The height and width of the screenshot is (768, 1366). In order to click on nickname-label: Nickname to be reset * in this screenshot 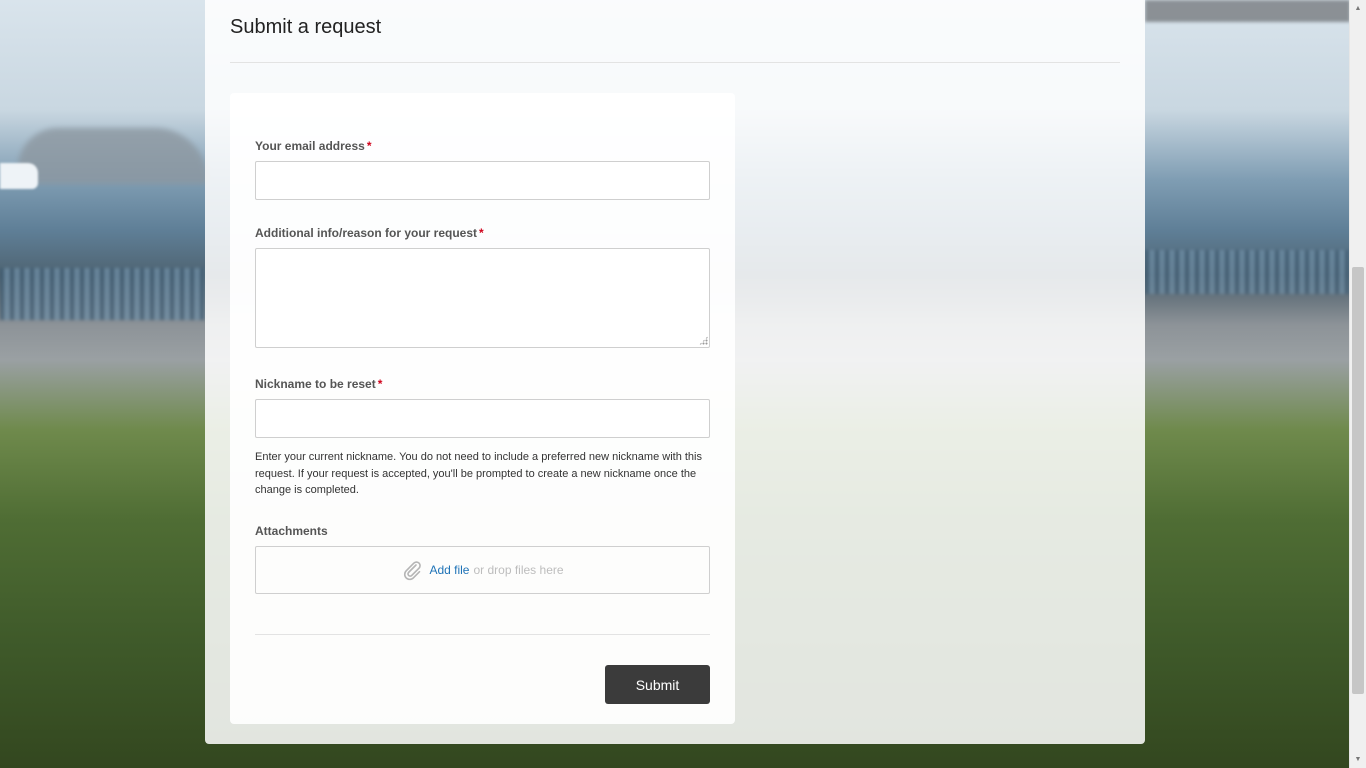, I will do `click(318, 384)`.